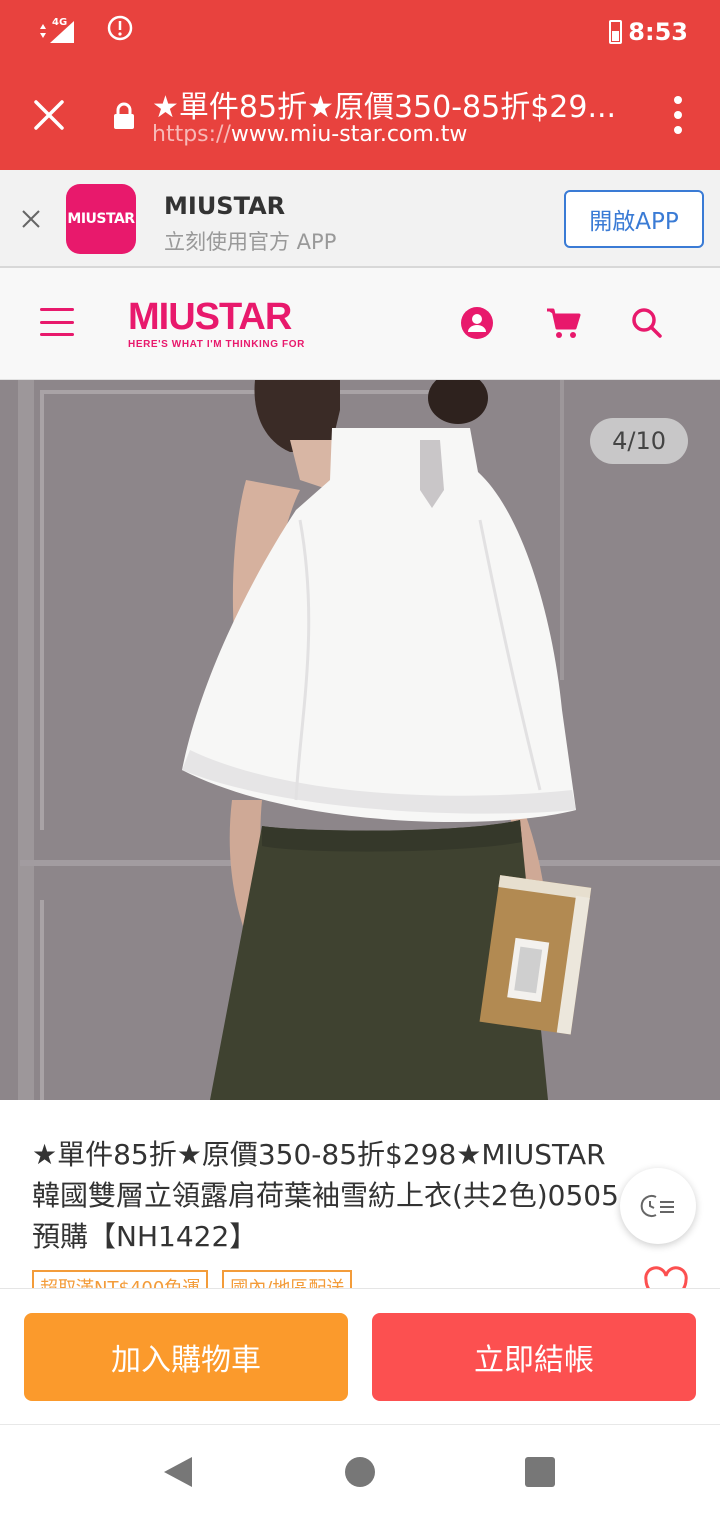  Describe the element at coordinates (191, 134) in the screenshot. I see `url-scheme: https://` at that location.